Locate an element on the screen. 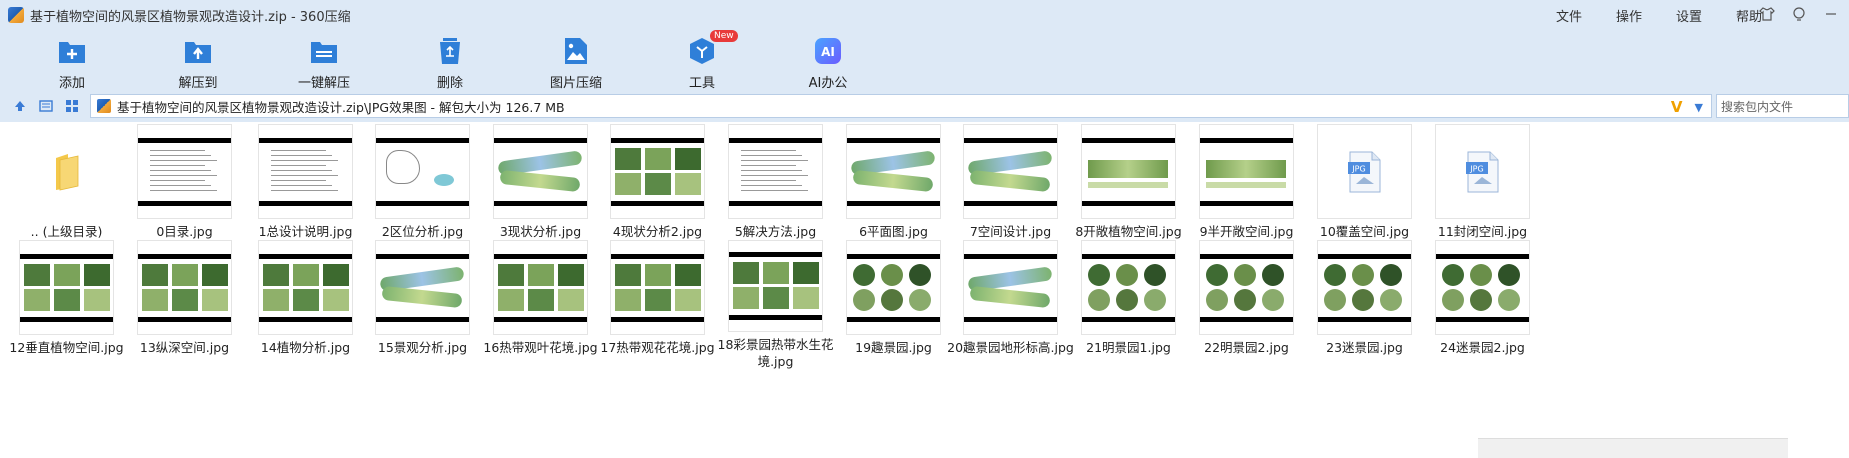 The width and height of the screenshot is (1849, 458). app-logo-icon is located at coordinates (16, 15).